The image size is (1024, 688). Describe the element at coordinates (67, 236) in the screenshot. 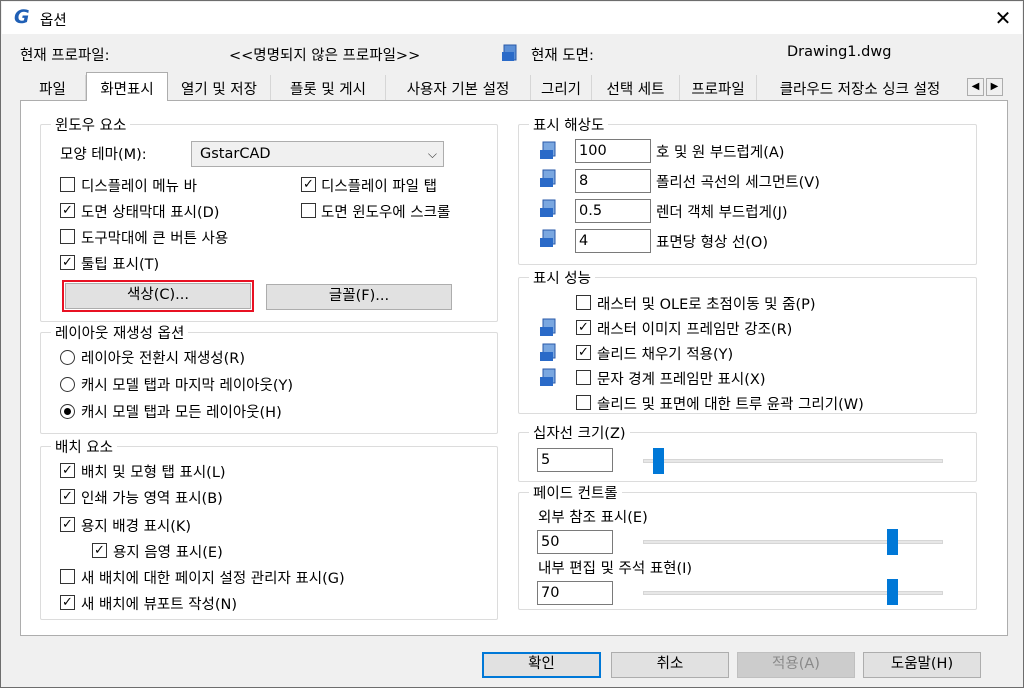

I see `checkbox-large-buttons` at that location.